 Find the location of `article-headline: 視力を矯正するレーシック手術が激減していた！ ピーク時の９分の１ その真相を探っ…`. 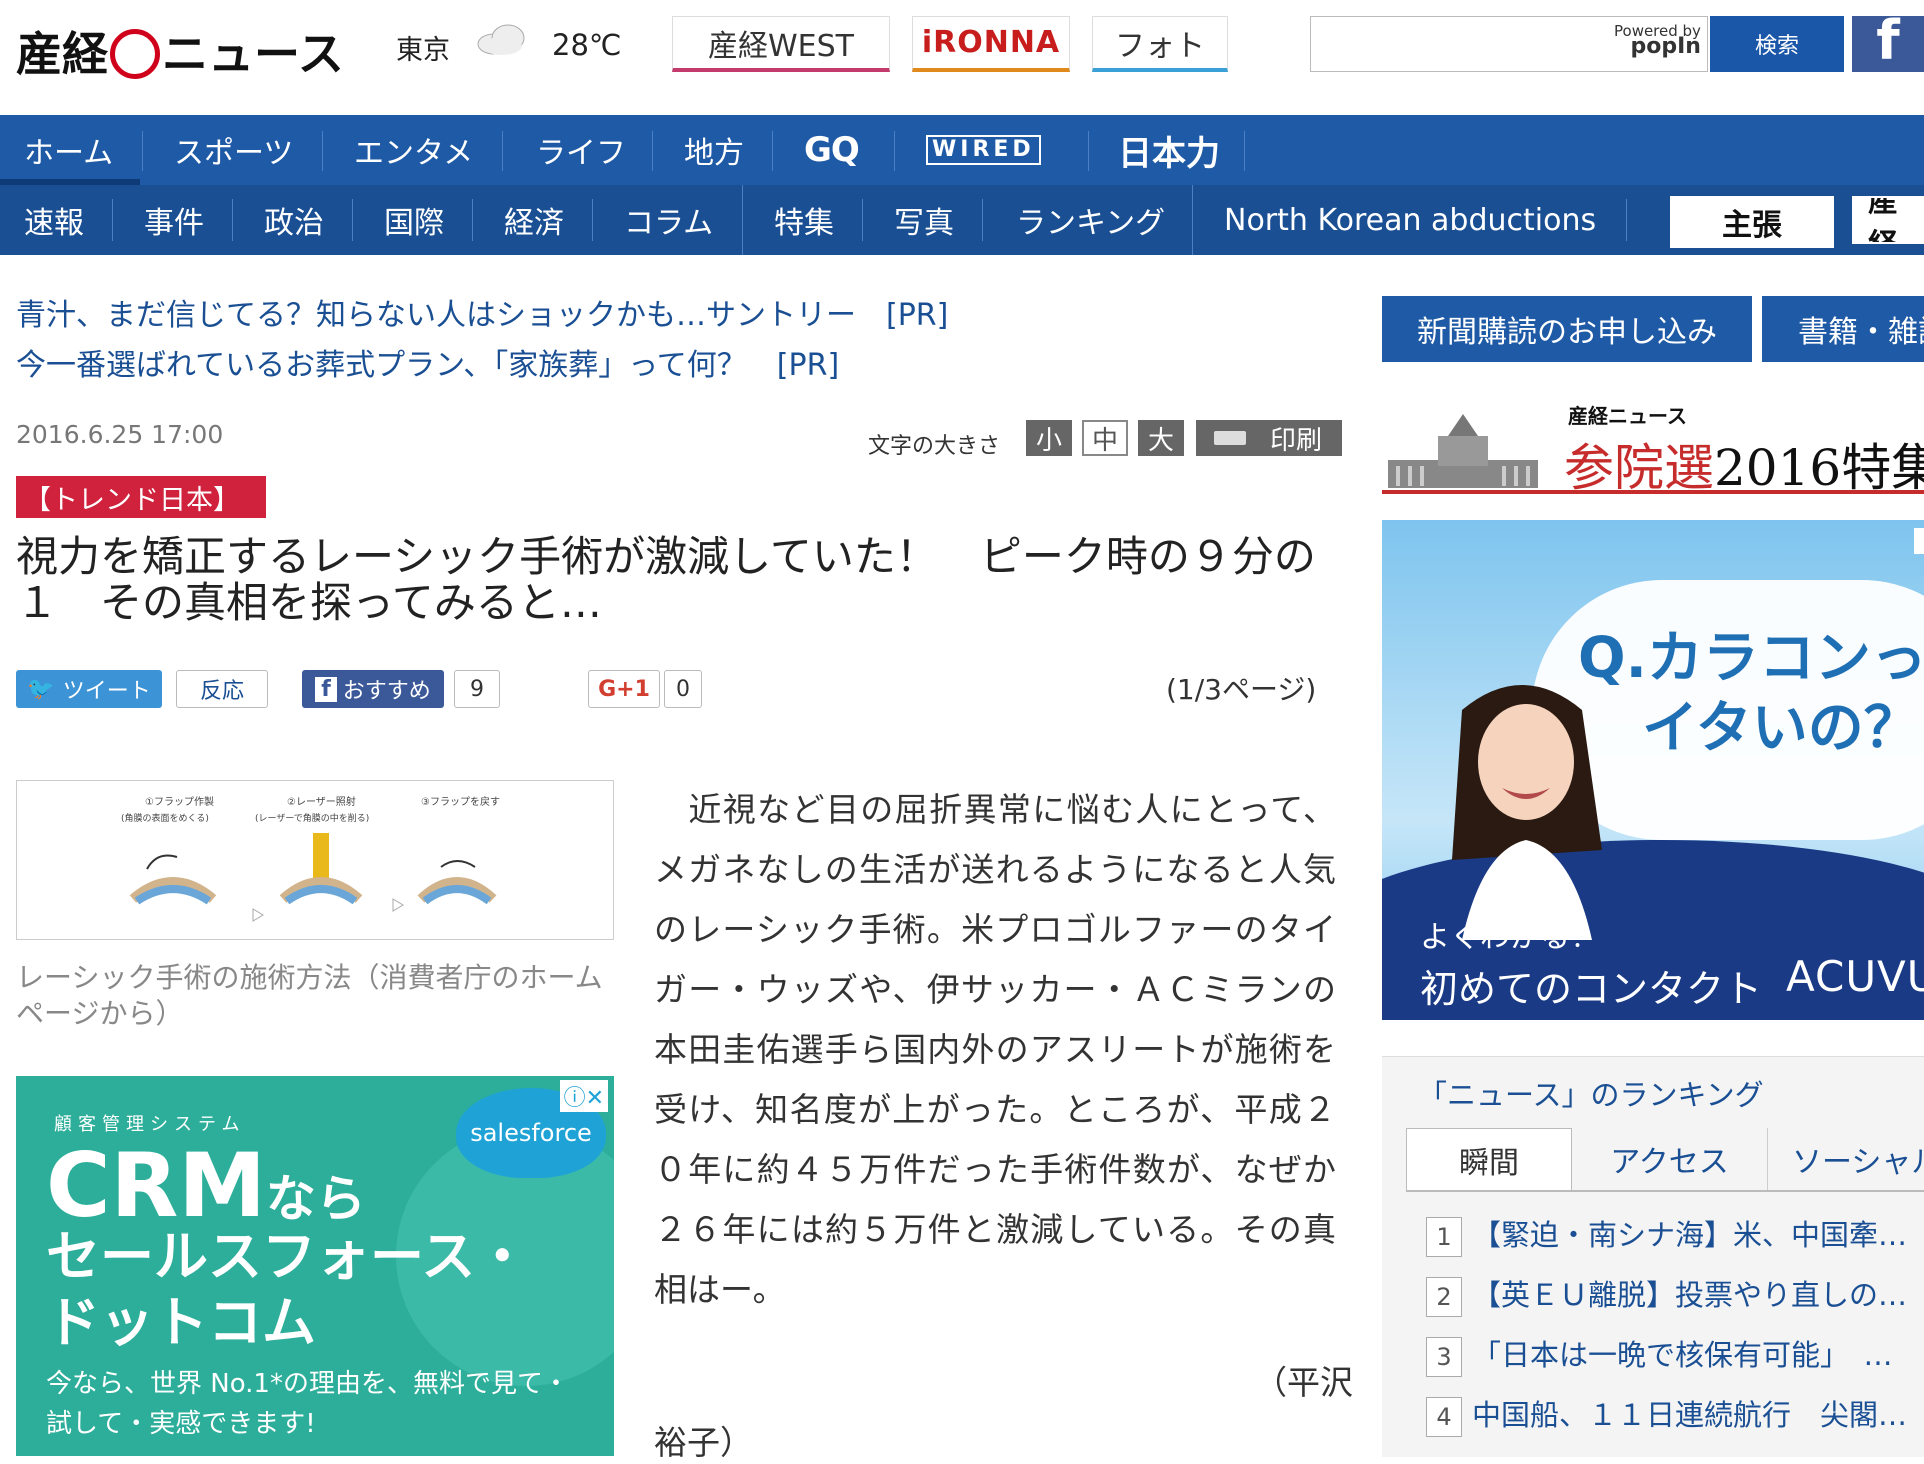

article-headline: 視力を矯正するレーシック手術が激減していた！ ピーク時の９分の１ その真相を探っ… is located at coordinates (666, 579).